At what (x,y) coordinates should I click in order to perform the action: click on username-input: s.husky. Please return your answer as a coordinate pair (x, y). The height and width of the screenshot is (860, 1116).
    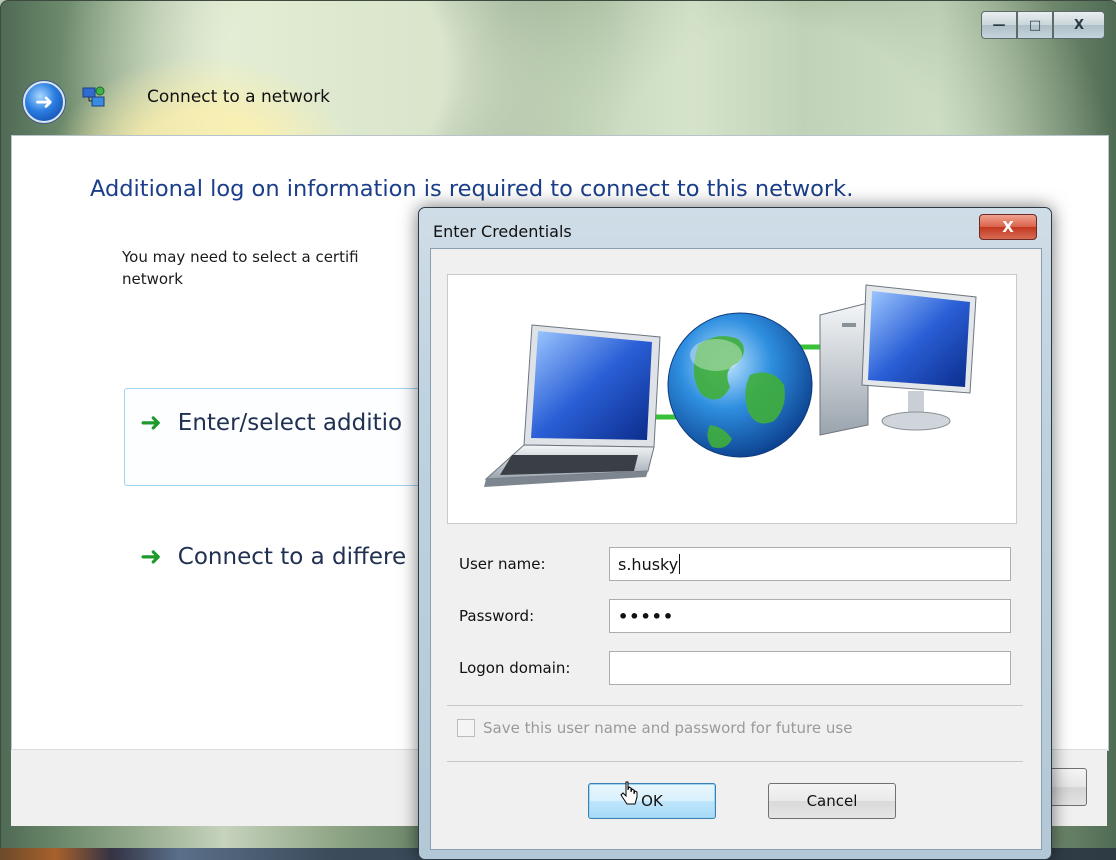
    Looking at the image, I should click on (810, 564).